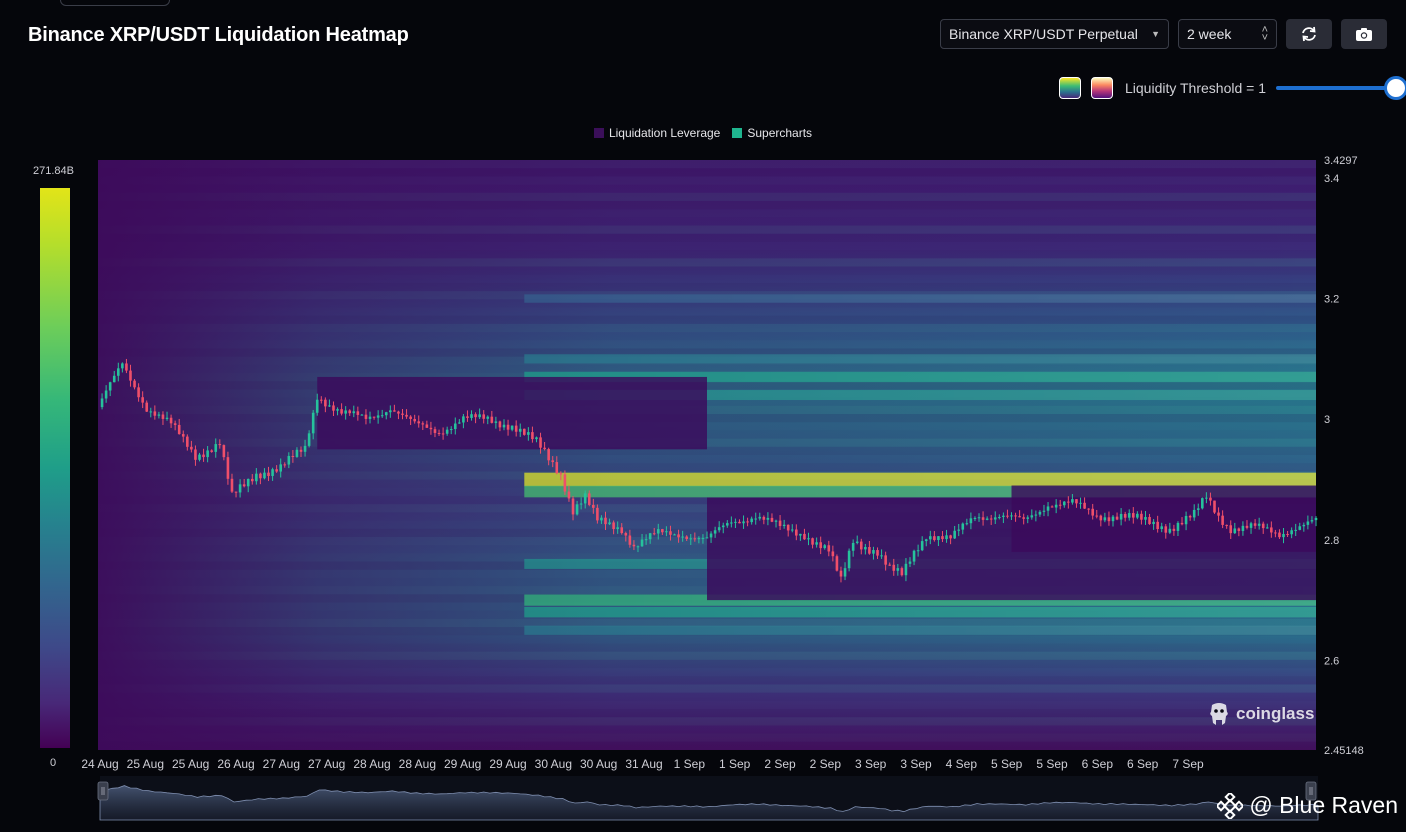 Image resolution: width=1406 pixels, height=832 pixels. I want to click on x-tick-label: 27 Aug, so click(326, 764).